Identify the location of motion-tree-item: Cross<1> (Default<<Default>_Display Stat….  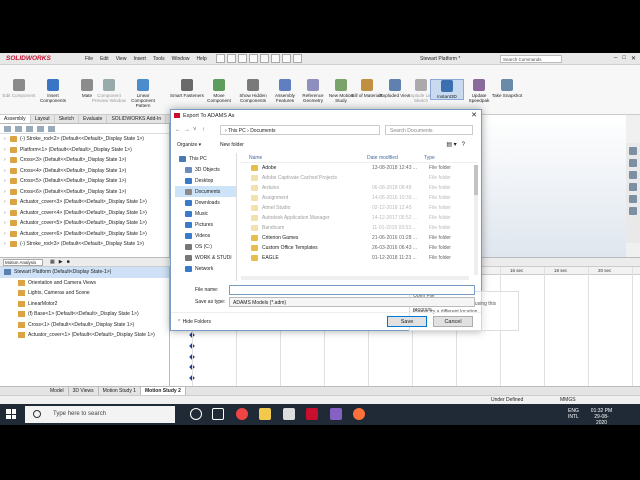
(84, 325).